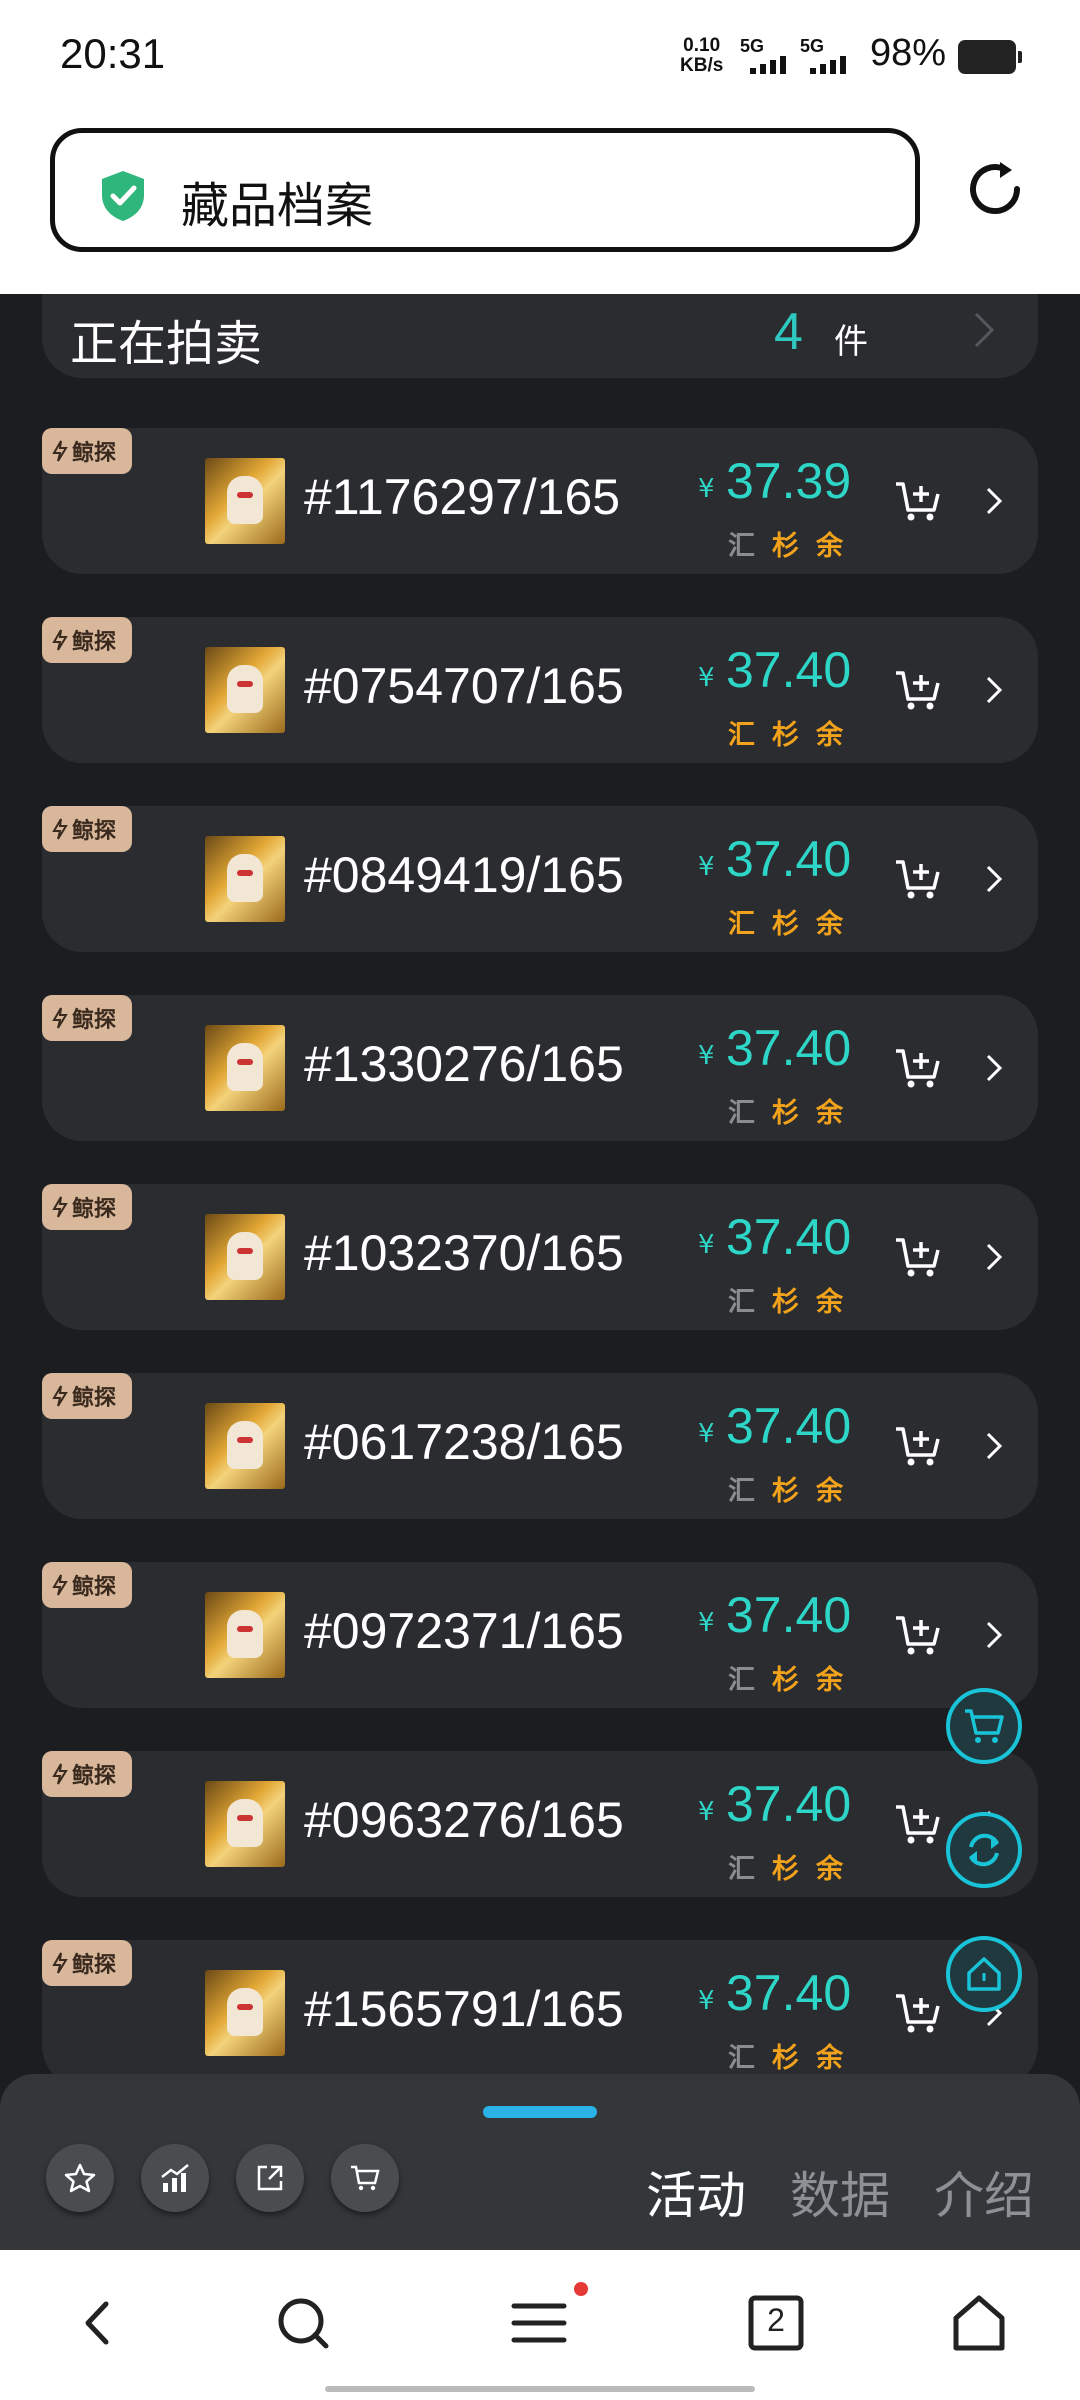 The width and height of the screenshot is (1080, 2400). I want to click on listing-row: 鲸探 #0963276/165 ¥37.40 汇杉余, so click(540, 1824).